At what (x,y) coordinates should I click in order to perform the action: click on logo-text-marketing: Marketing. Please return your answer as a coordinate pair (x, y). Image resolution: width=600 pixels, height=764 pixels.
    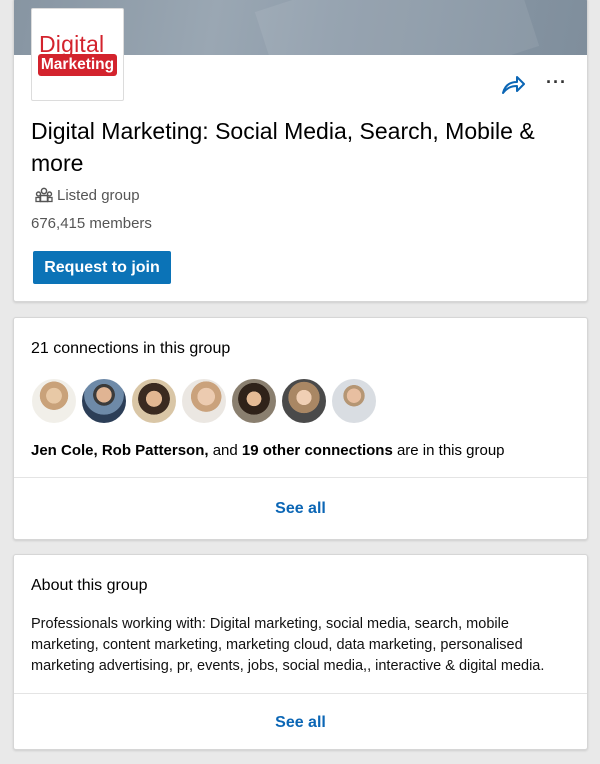
    Looking at the image, I should click on (77, 65).